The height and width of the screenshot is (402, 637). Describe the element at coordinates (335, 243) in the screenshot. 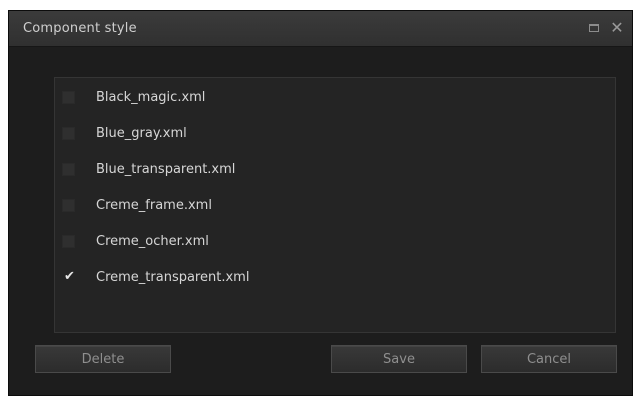

I see `list-item: Creme_ocher.xml` at that location.